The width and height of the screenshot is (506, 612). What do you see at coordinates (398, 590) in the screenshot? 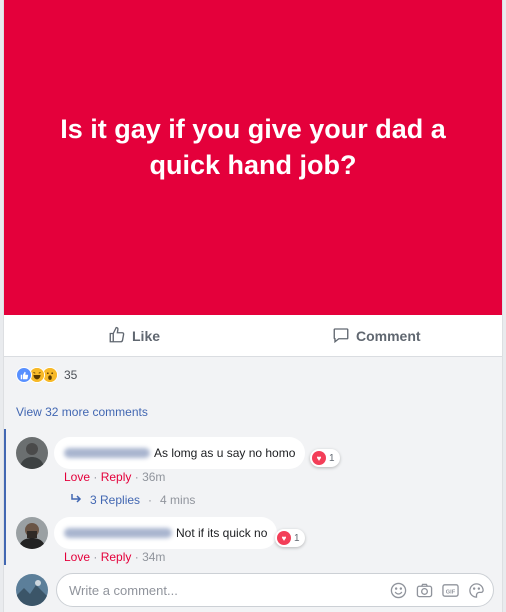
I see `emoji-icon` at bounding box center [398, 590].